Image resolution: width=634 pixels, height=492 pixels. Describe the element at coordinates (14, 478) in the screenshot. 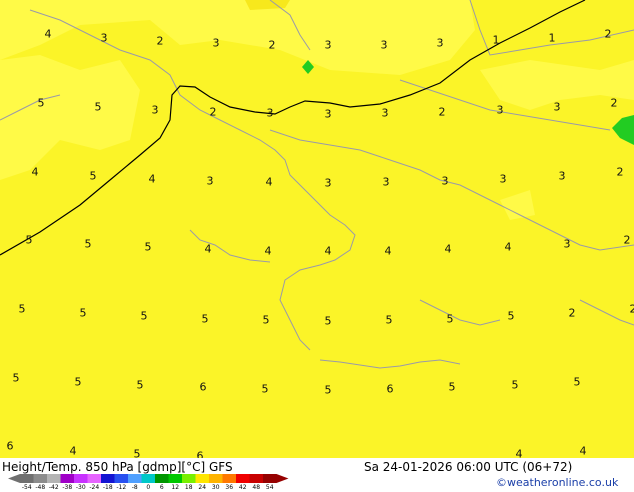

I see `scale-arrow-left` at that location.